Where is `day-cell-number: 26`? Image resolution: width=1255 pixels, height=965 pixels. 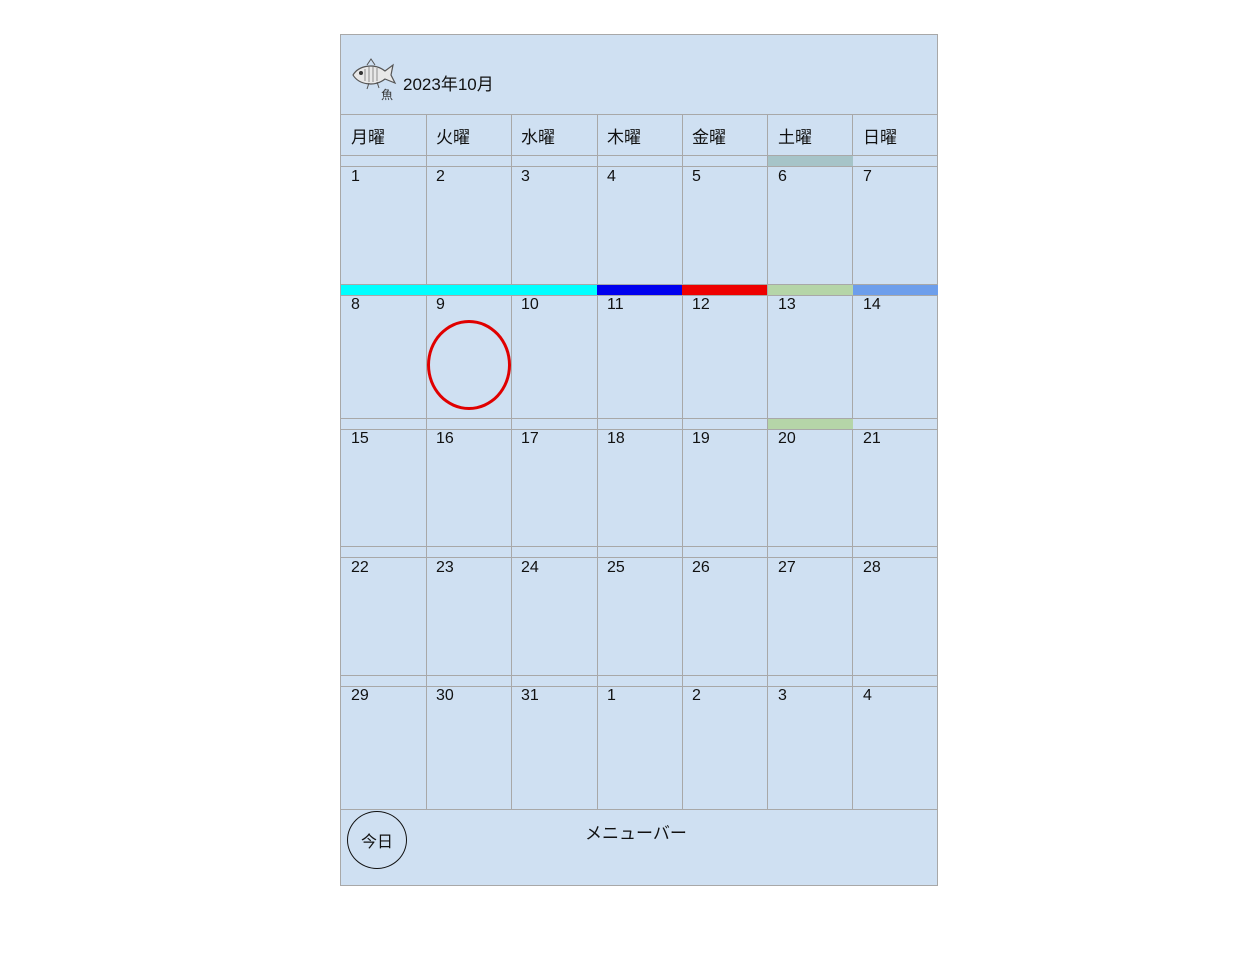
day-cell-number: 26 is located at coordinates (701, 568).